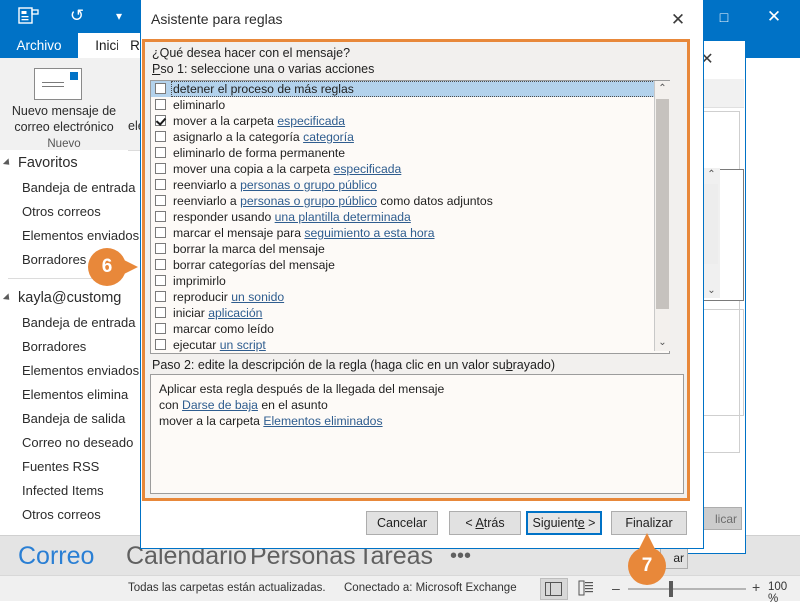 The width and height of the screenshot is (800, 605). What do you see at coordinates (410, 105) in the screenshot?
I see `action-row: eliminarlo` at bounding box center [410, 105].